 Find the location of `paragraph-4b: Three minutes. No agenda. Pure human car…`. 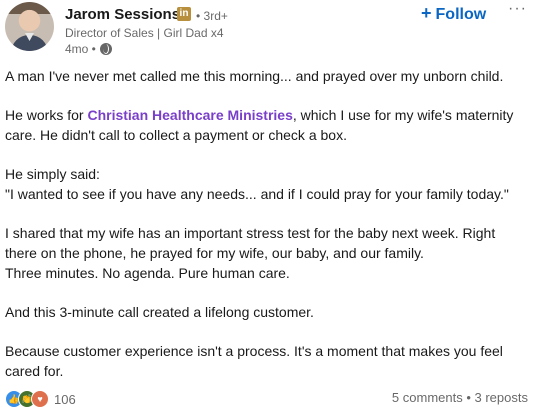

paragraph-4b: Three minutes. No agenda. Pure human car… is located at coordinates (147, 273).